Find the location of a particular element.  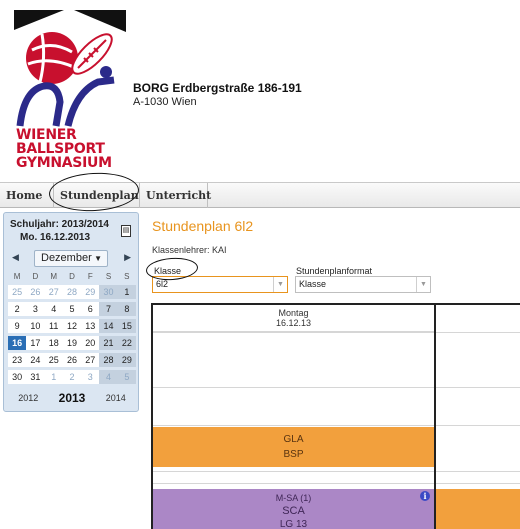

lesson-detail: BSP is located at coordinates (293, 454).